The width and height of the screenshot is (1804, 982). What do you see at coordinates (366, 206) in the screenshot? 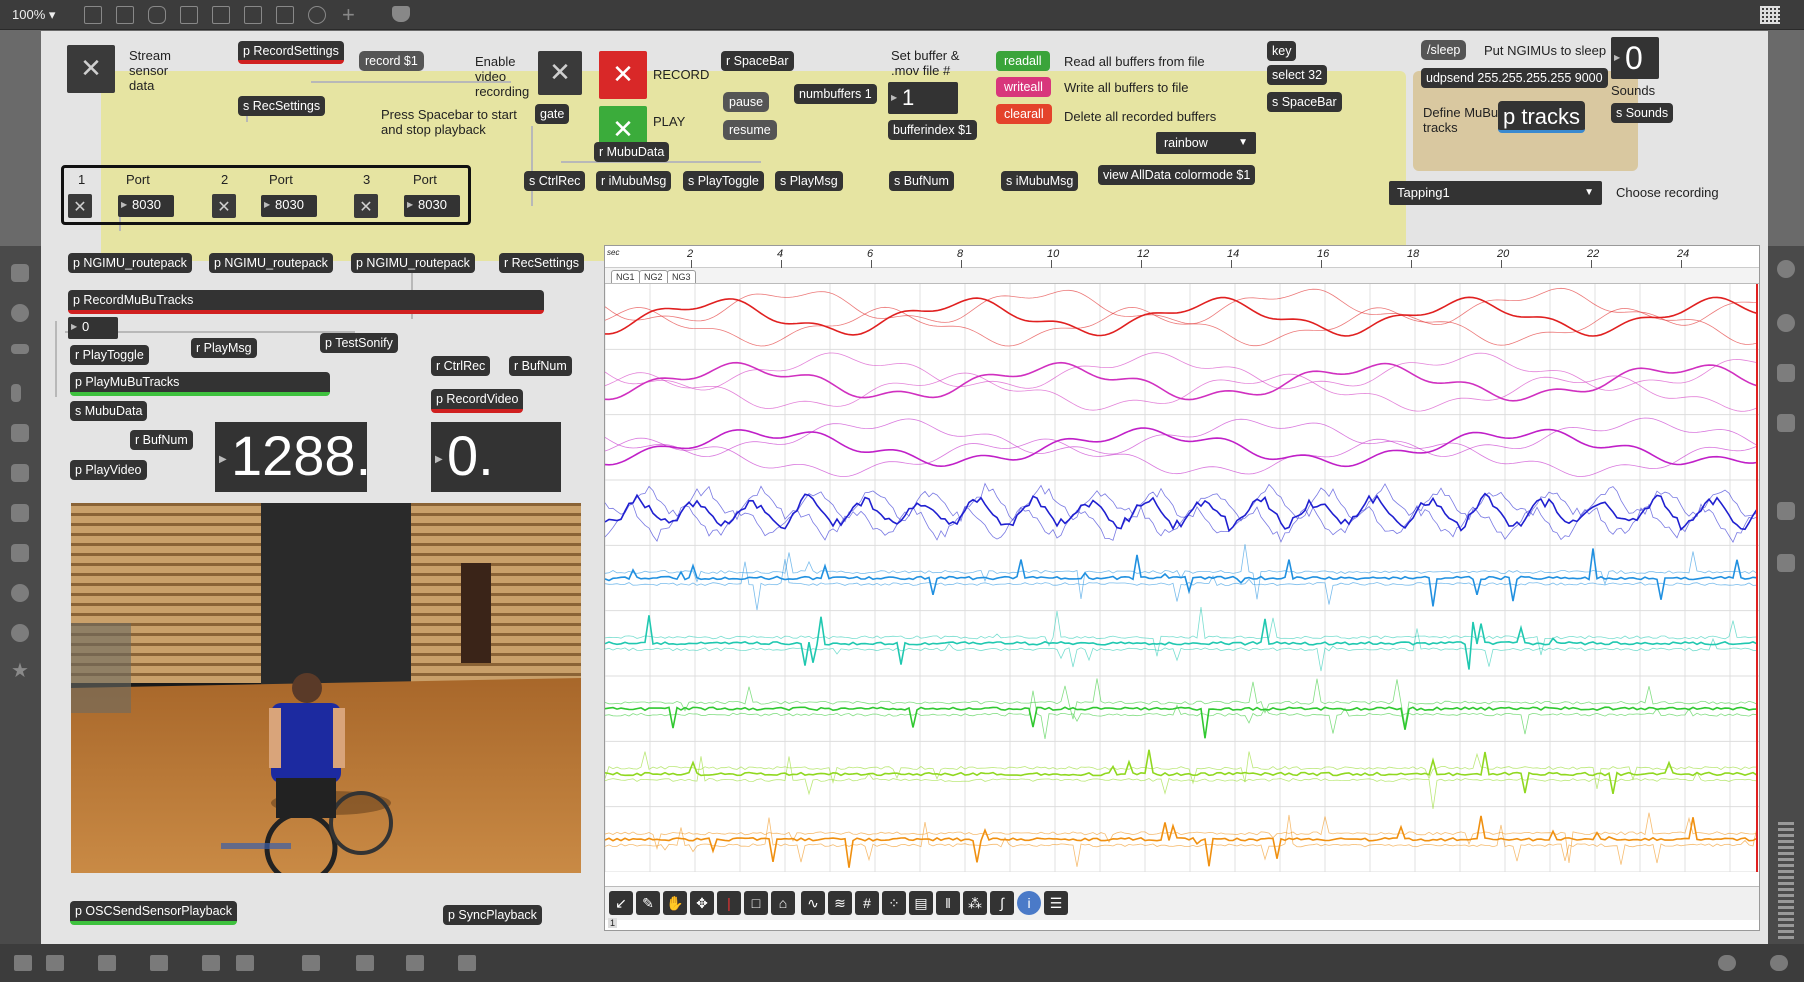
I see `port-3-toggle: ✕` at bounding box center [366, 206].